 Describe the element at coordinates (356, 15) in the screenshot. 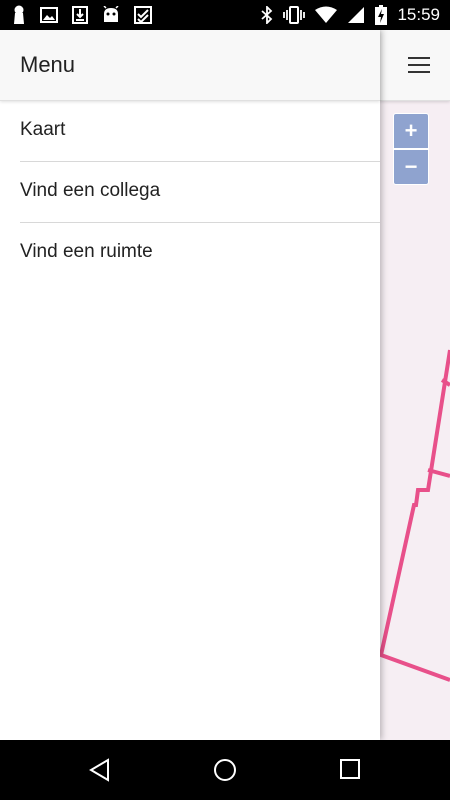

I see `signal-icon` at that location.